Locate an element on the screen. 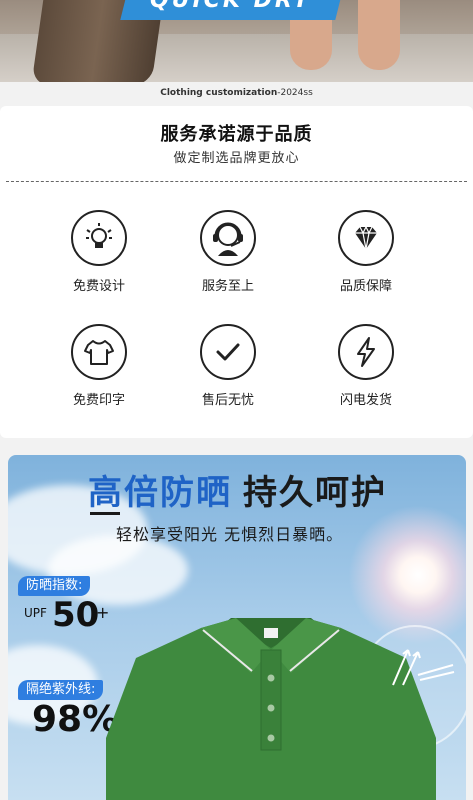  product-photo-strip: QUICK DRY is located at coordinates (236, 41).